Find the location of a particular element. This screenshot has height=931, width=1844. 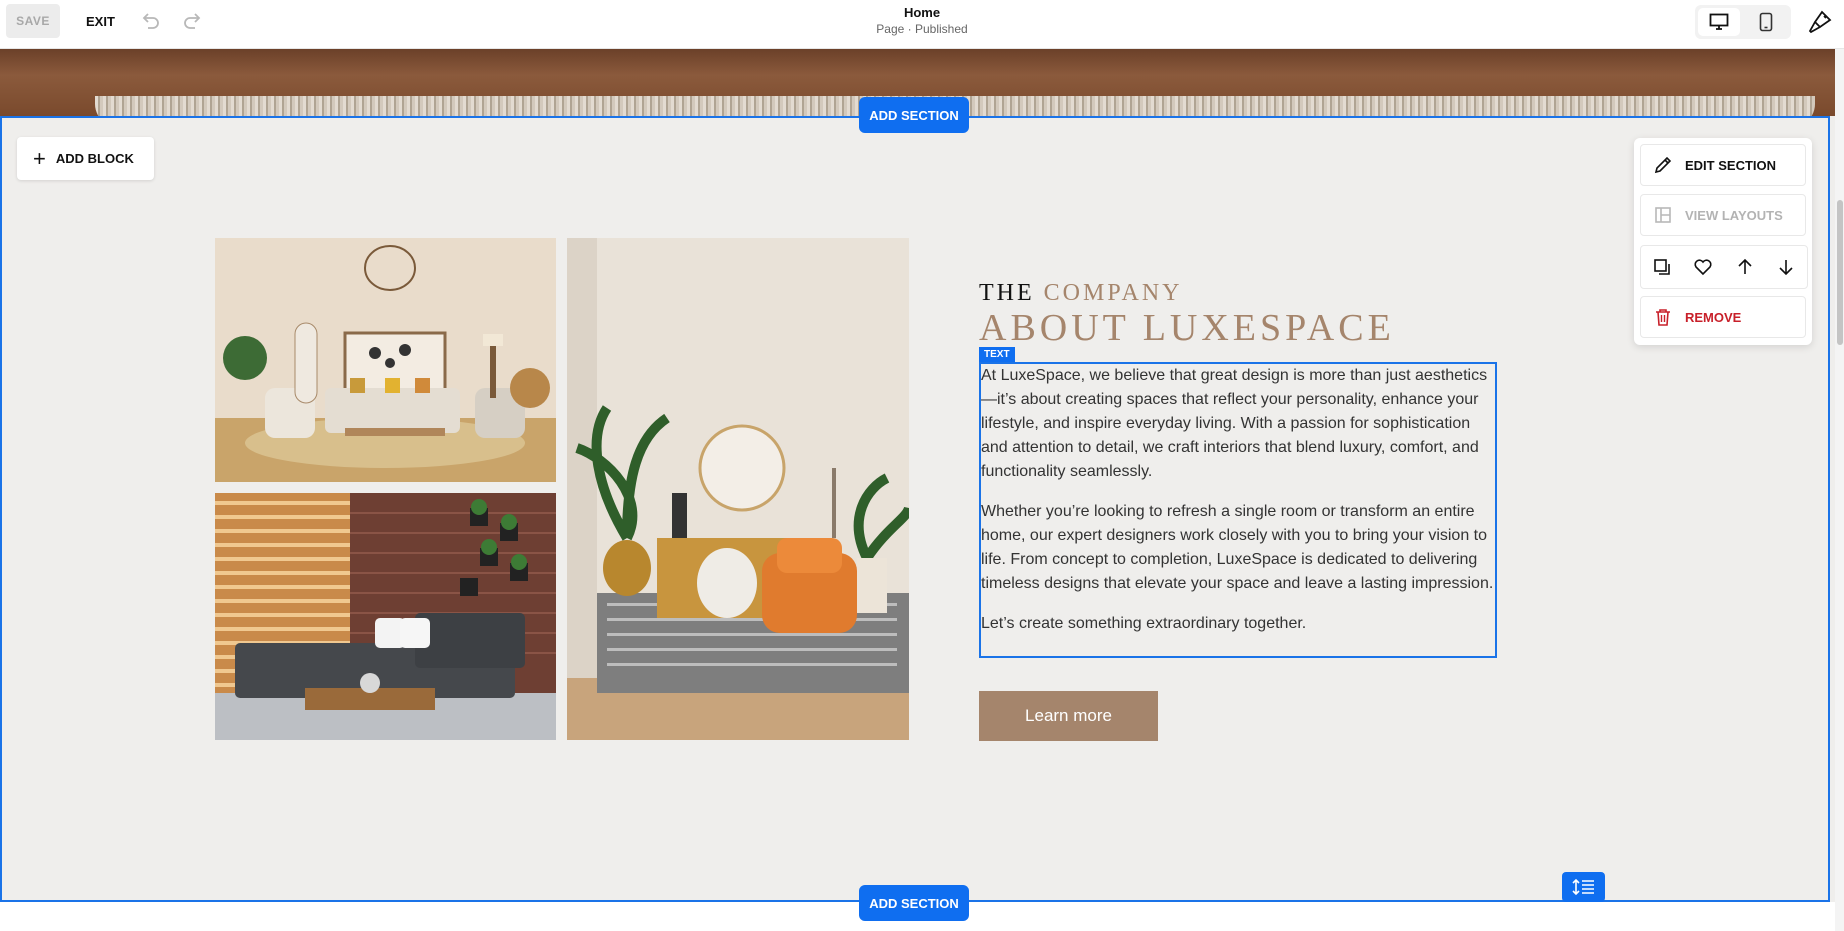

mobile-view-button is located at coordinates (1766, 22).